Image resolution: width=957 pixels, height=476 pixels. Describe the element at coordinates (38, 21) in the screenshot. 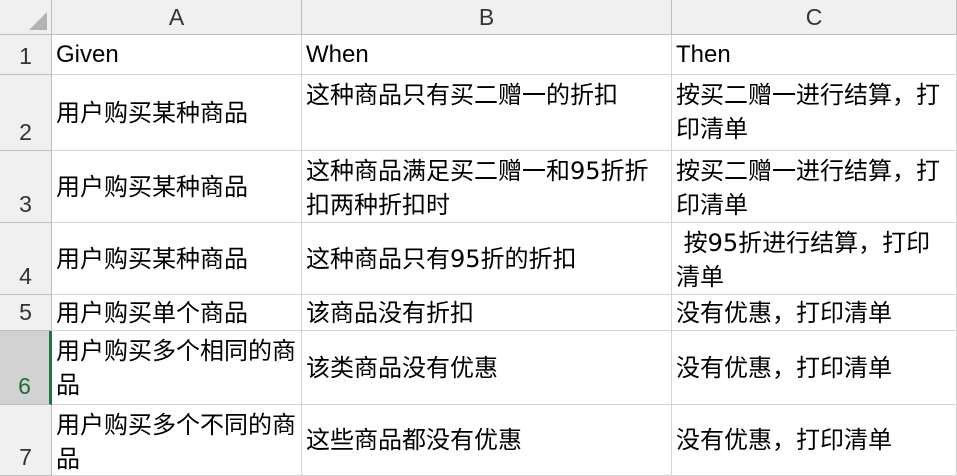

I see `select-all-triangle-icon` at that location.